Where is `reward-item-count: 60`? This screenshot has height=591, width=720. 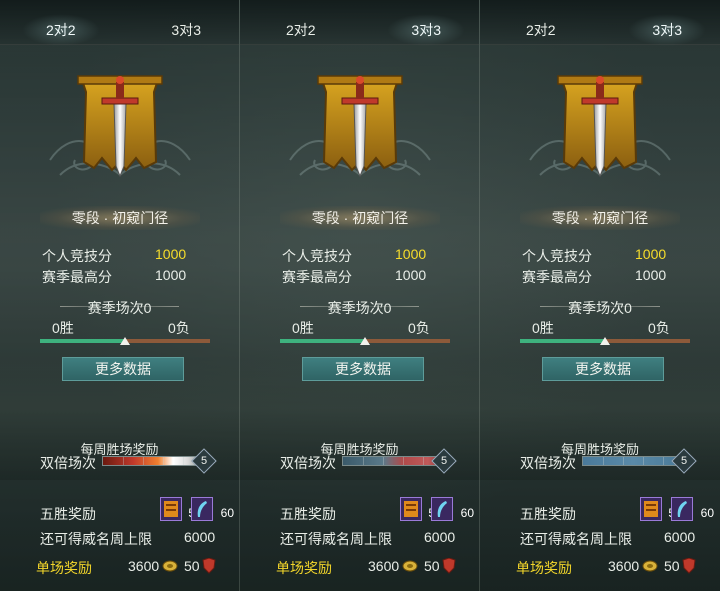
reward-item-count: 60 is located at coordinates (707, 513).